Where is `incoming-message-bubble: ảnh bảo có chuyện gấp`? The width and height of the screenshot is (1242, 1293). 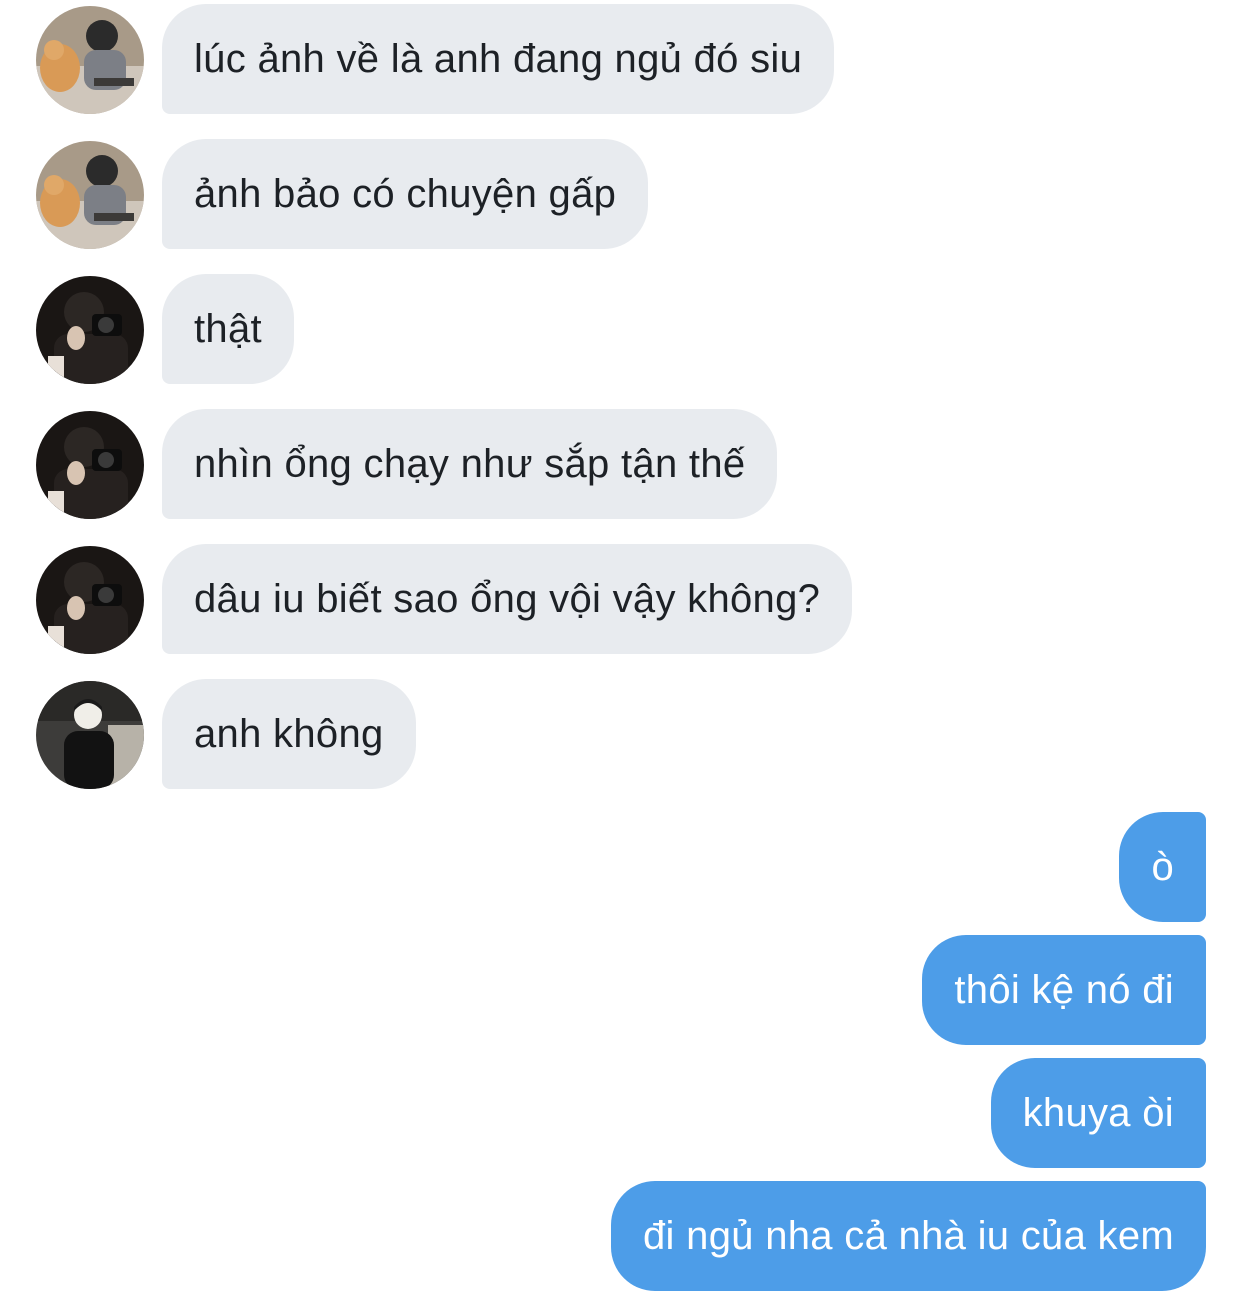
incoming-message-bubble: ảnh bảo có chuyện gấp is located at coordinates (405, 194).